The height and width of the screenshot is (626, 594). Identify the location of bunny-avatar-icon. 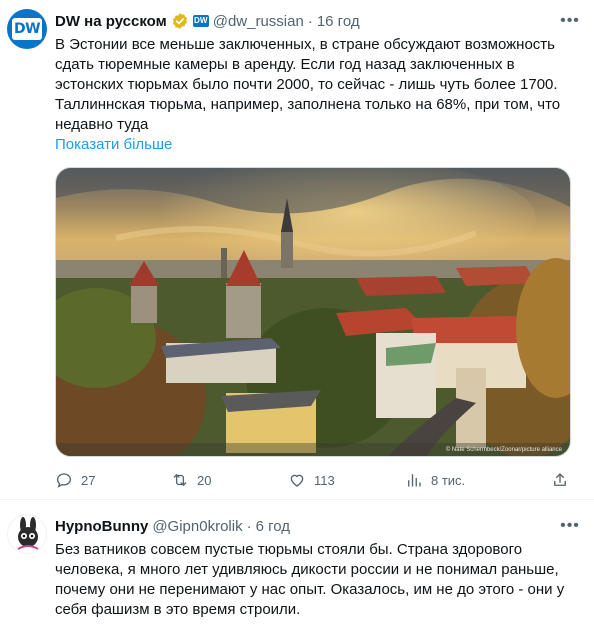
(28, 533).